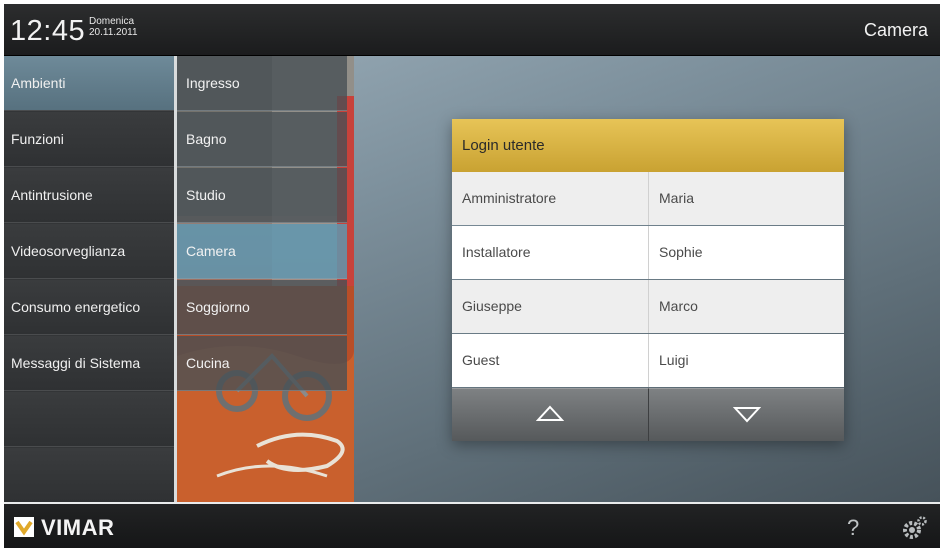 The width and height of the screenshot is (944, 550). Describe the element at coordinates (262, 363) in the screenshot. I see `room-item-cucina: Cucina` at that location.